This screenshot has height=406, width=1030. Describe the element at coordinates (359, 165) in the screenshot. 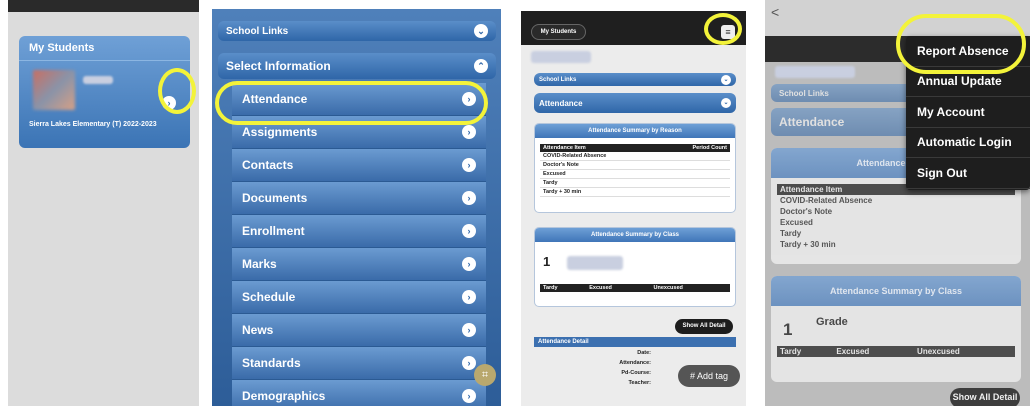

I see `menu-item-contacts: Contacts ›` at that location.